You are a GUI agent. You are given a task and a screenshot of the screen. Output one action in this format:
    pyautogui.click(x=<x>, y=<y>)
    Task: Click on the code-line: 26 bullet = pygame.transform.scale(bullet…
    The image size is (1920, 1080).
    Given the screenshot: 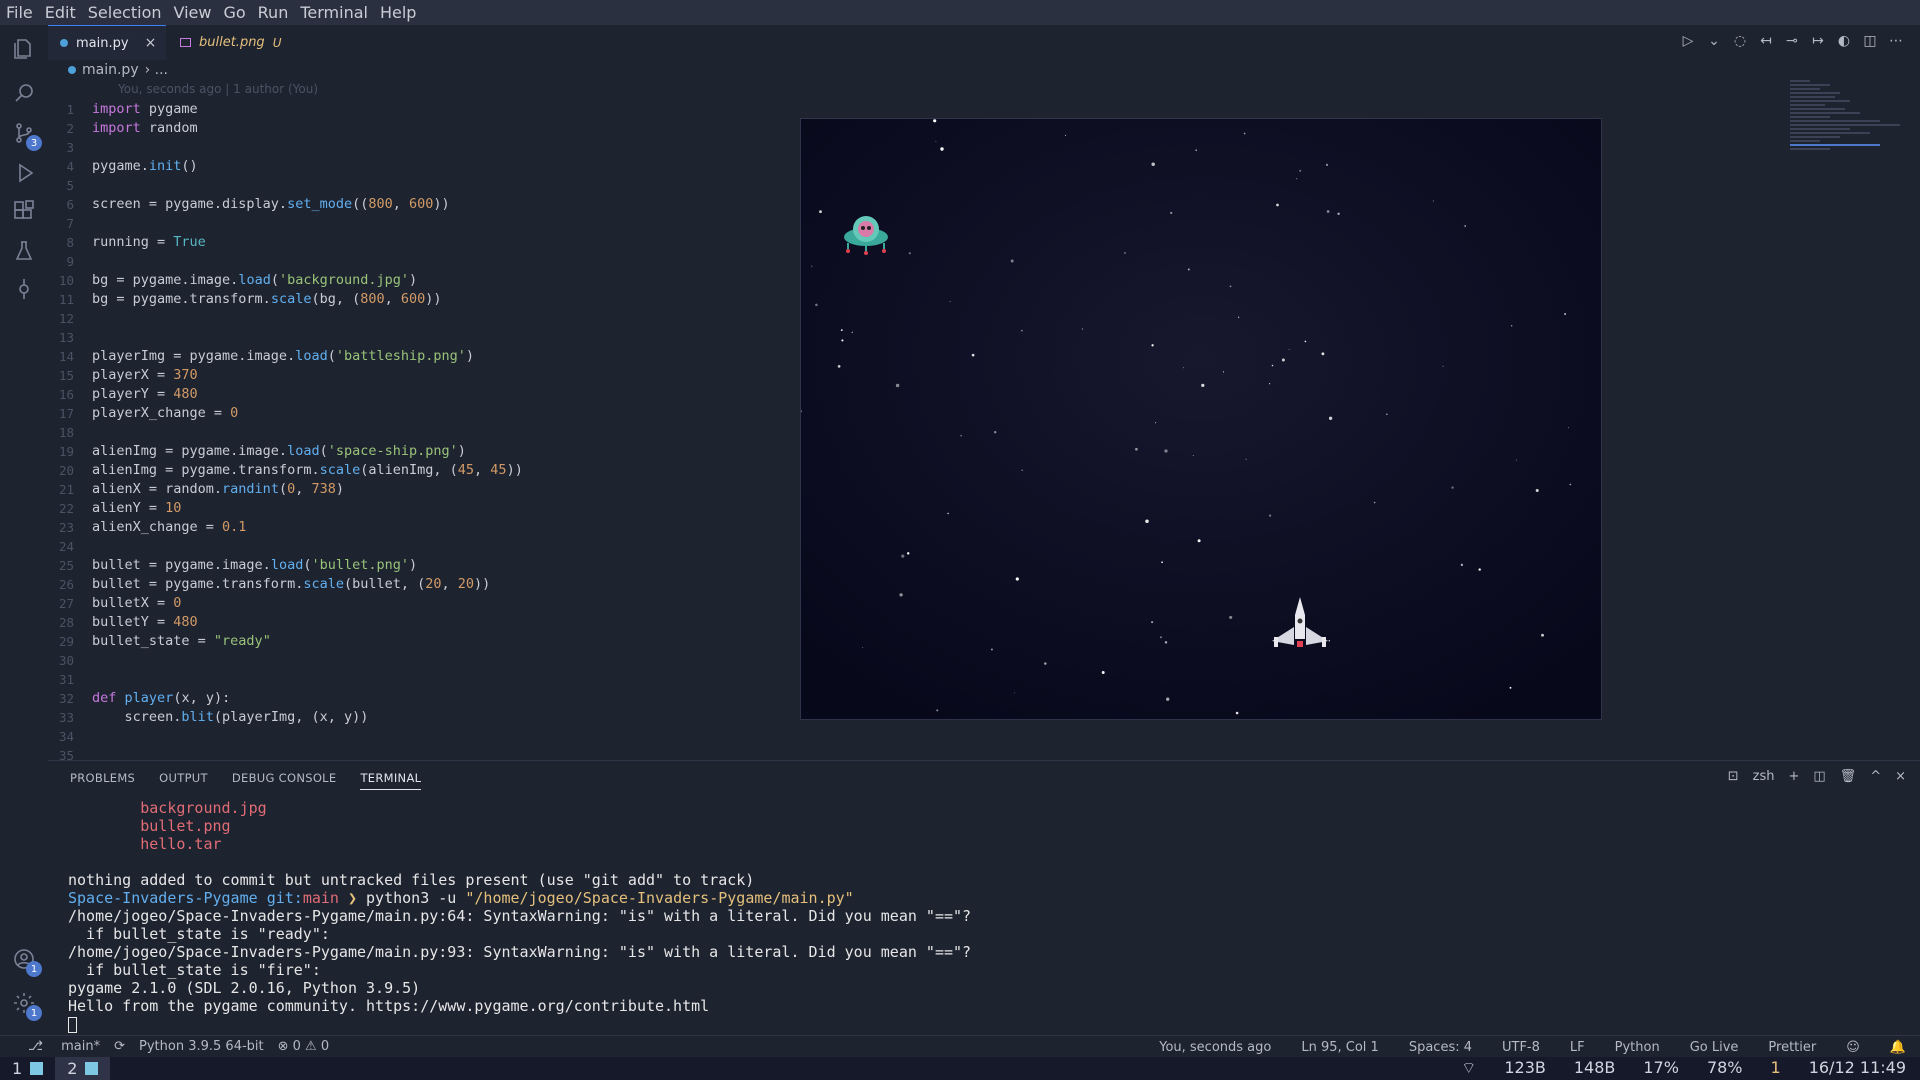 What is the action you would take?
    pyautogui.click(x=424, y=584)
    